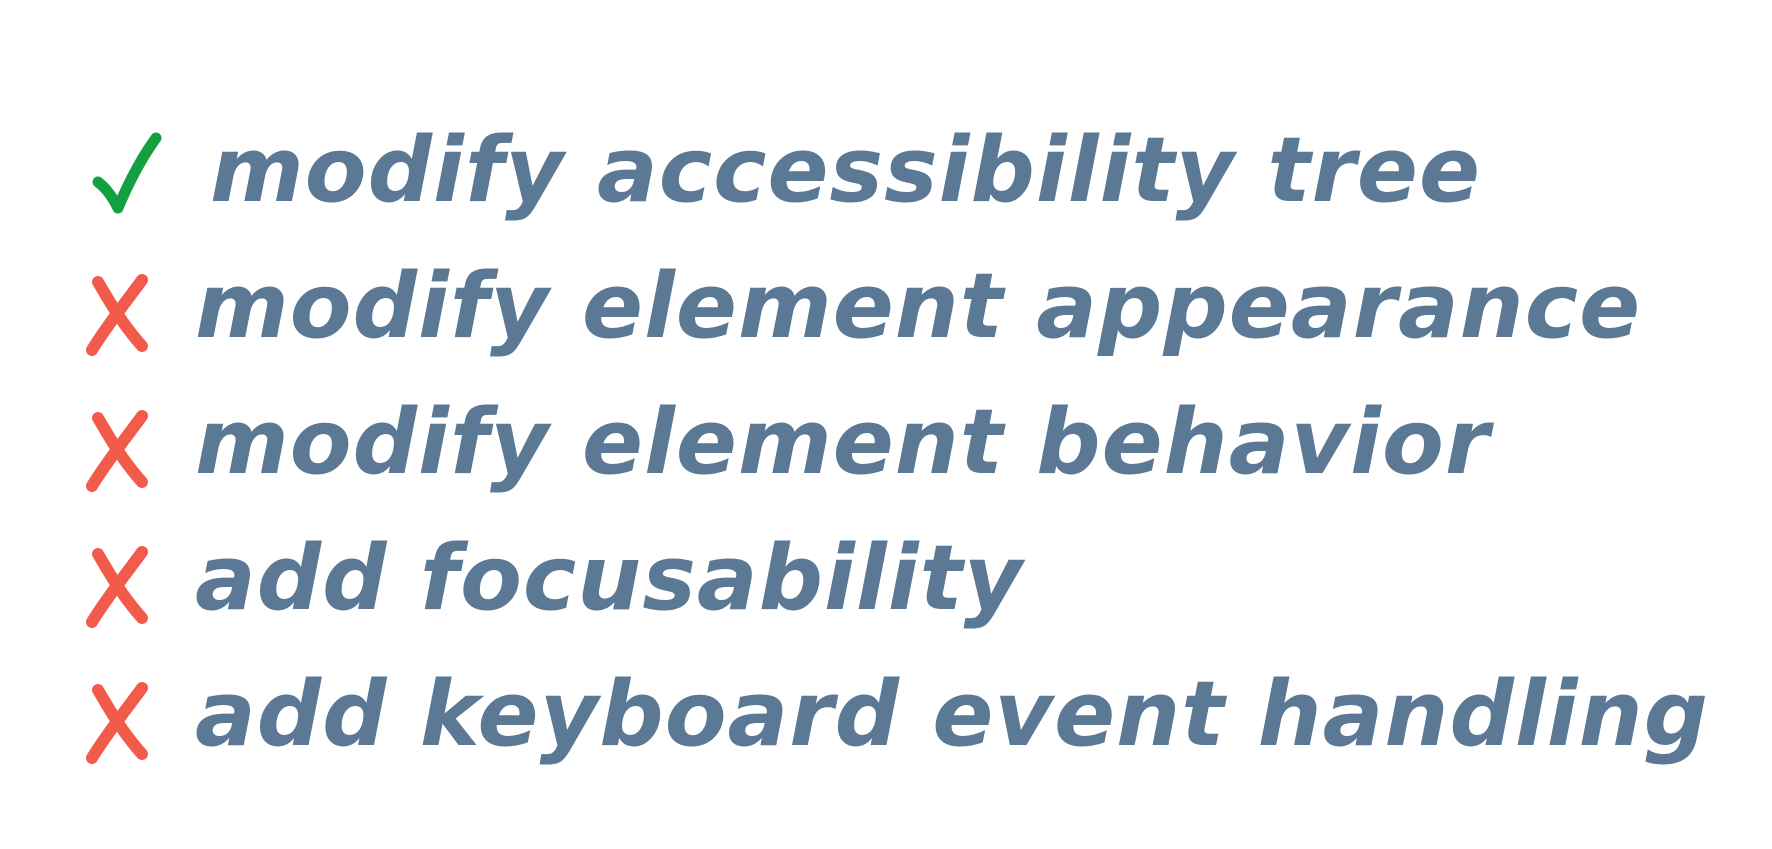  Describe the element at coordinates (609, 578) in the screenshot. I see `item-label: add focusability` at that location.